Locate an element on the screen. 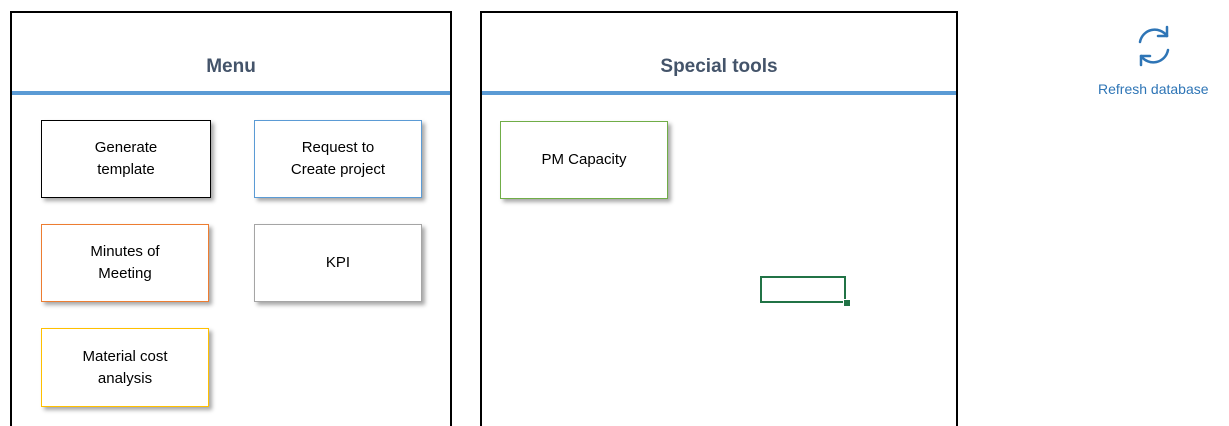 Image resolution: width=1229 pixels, height=426 pixels. generate-template-button: Generate template is located at coordinates (126, 159).